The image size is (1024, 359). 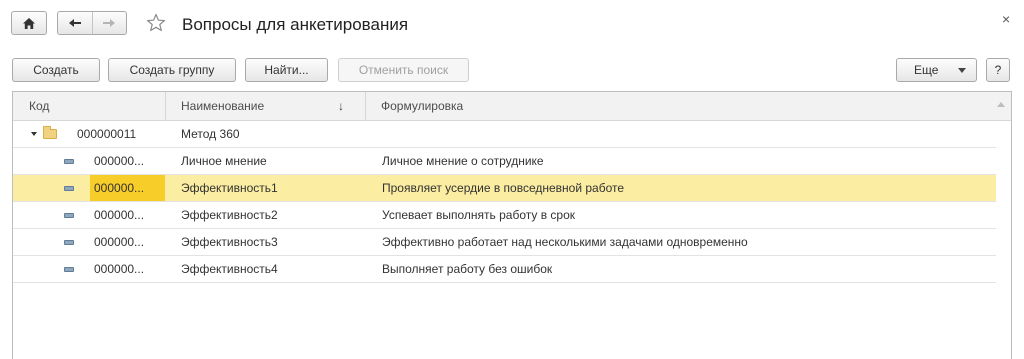 What do you see at coordinates (229, 188) in the screenshot?
I see `cell-name: Эффективность1` at bounding box center [229, 188].